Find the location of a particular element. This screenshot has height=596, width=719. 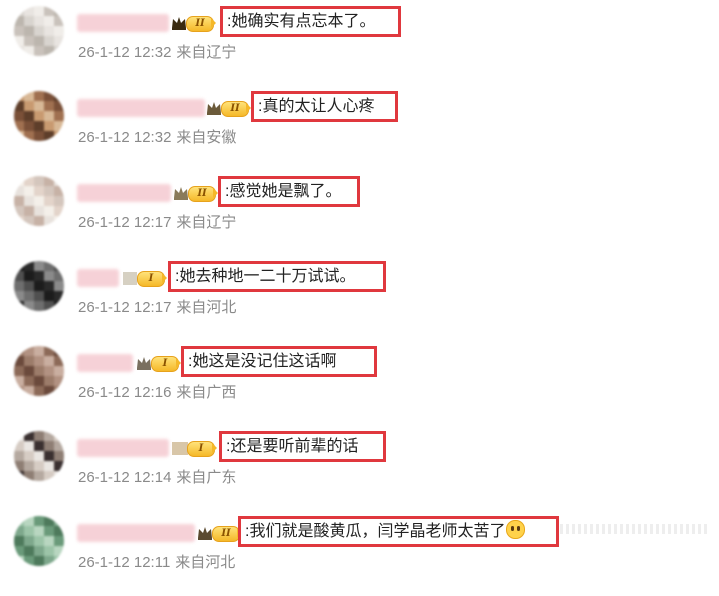

comment-meta: 26-1-12 12:32 来自辽宁 is located at coordinates (157, 53).